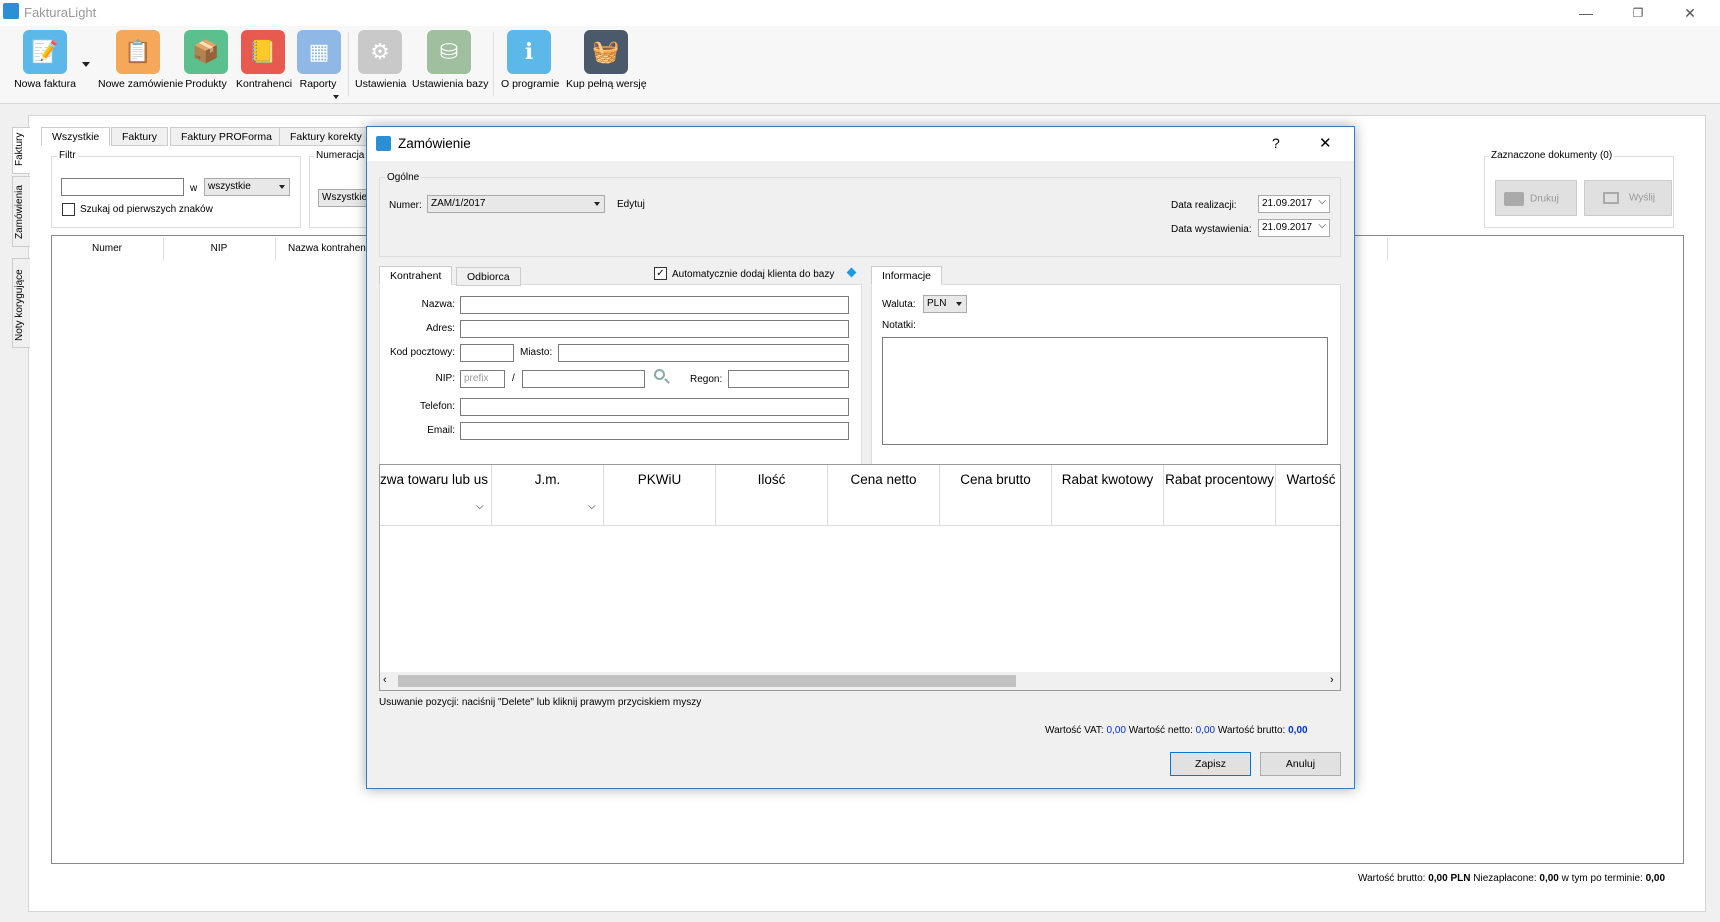 The image size is (1720, 922). What do you see at coordinates (884, 495) in the screenshot?
I see `column-header-net-price: Cena netto` at bounding box center [884, 495].